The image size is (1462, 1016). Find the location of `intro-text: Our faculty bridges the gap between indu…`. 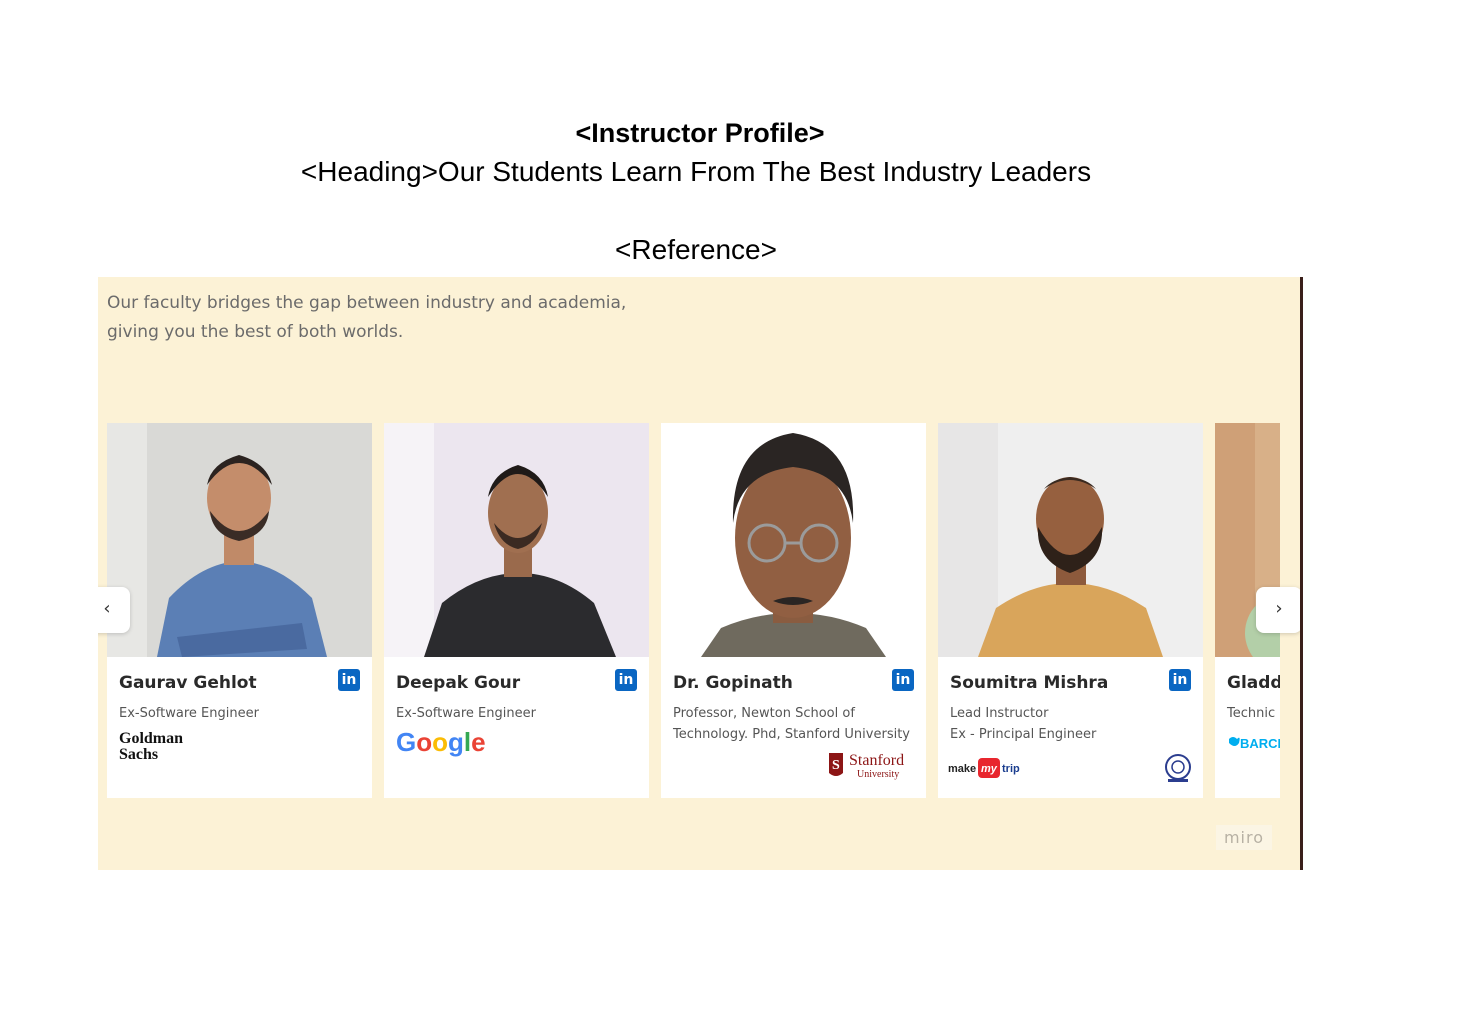

intro-text: Our faculty bridges the gap between indu… is located at coordinates (407, 318).